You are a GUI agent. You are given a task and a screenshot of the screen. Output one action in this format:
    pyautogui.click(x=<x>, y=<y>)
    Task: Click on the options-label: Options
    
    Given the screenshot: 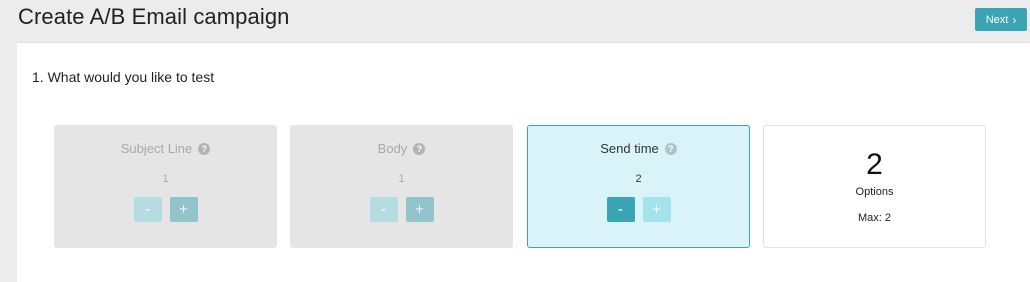 What is the action you would take?
    pyautogui.click(x=874, y=192)
    